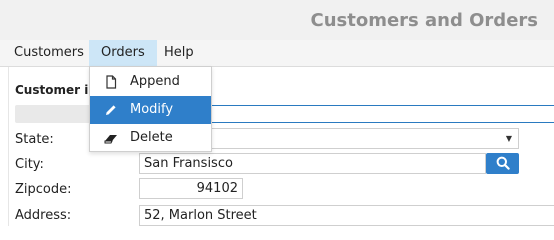 The height and width of the screenshot is (240, 554). I want to click on pencil-icon, so click(111, 110).